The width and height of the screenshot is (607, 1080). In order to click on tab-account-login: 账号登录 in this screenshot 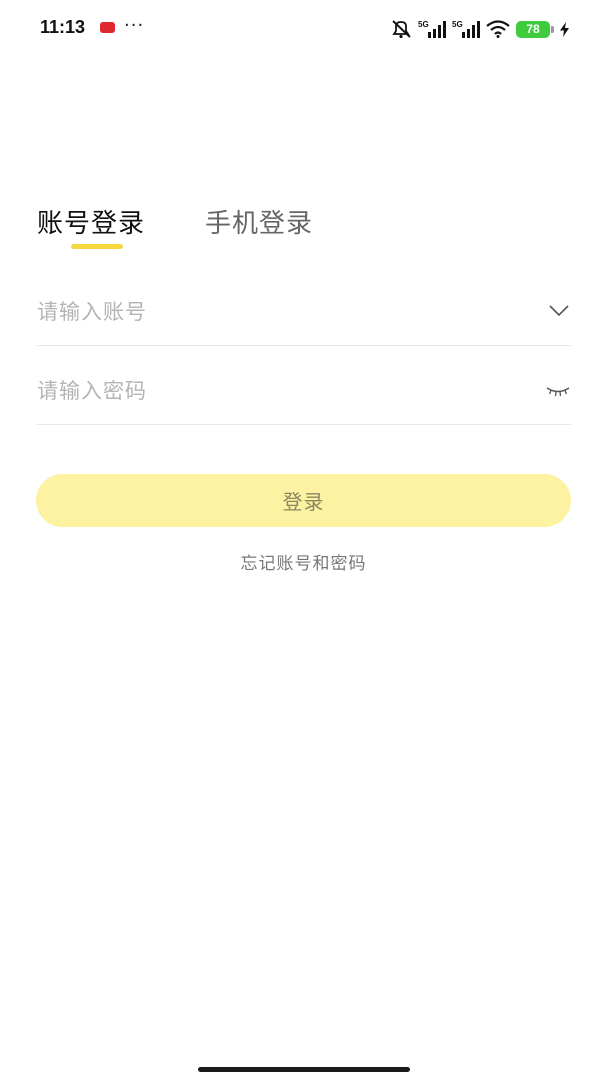, I will do `click(91, 224)`.